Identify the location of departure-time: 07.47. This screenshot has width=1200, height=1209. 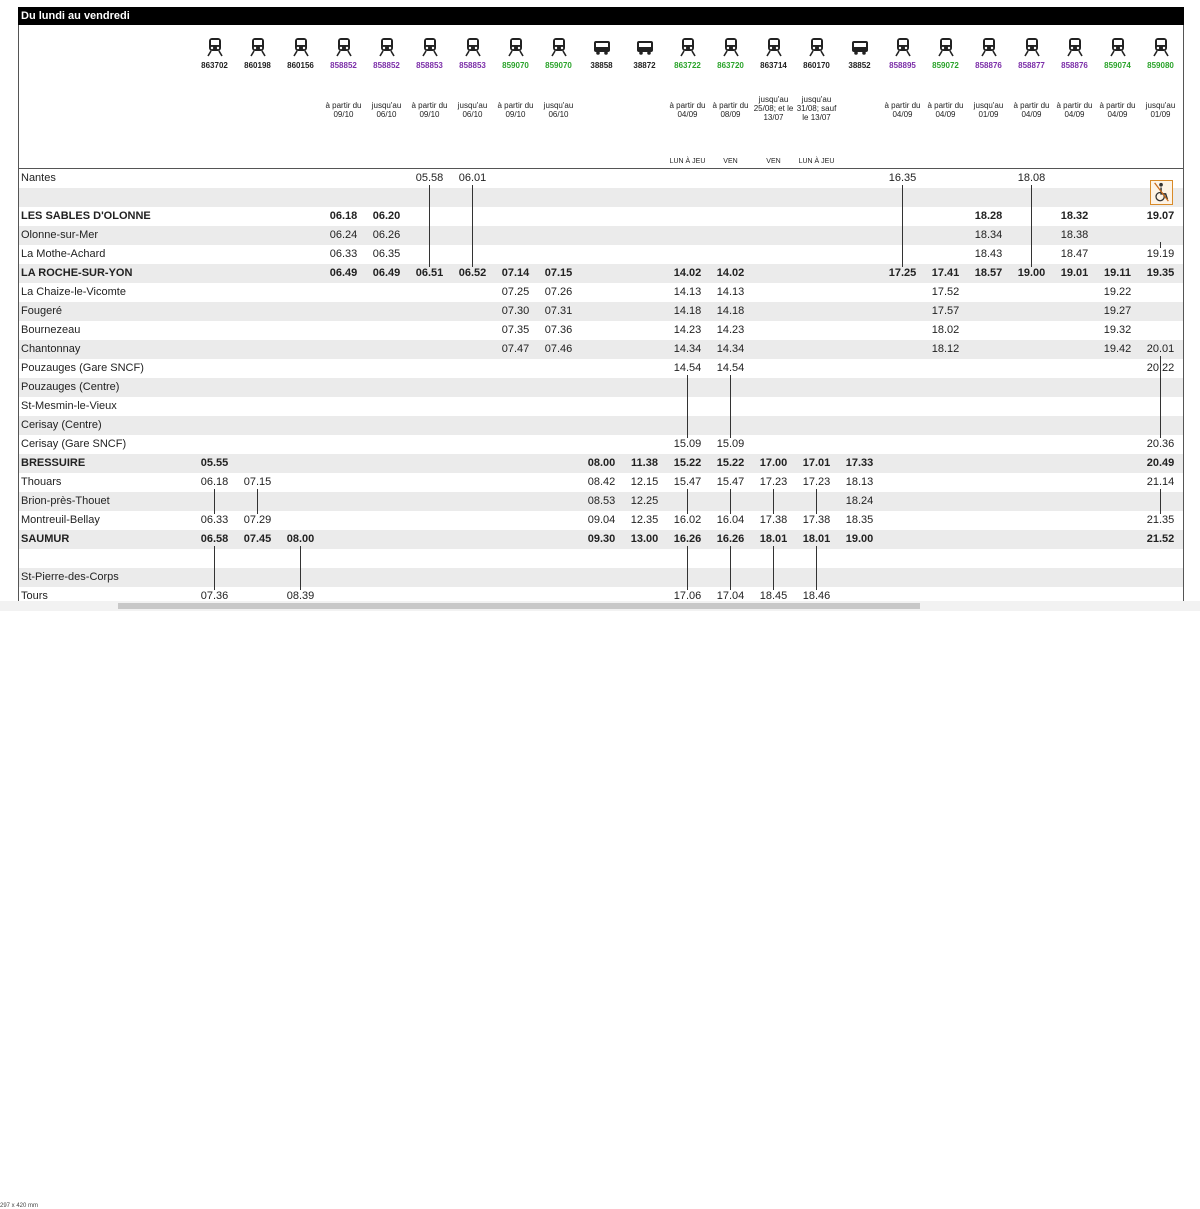
(515, 349).